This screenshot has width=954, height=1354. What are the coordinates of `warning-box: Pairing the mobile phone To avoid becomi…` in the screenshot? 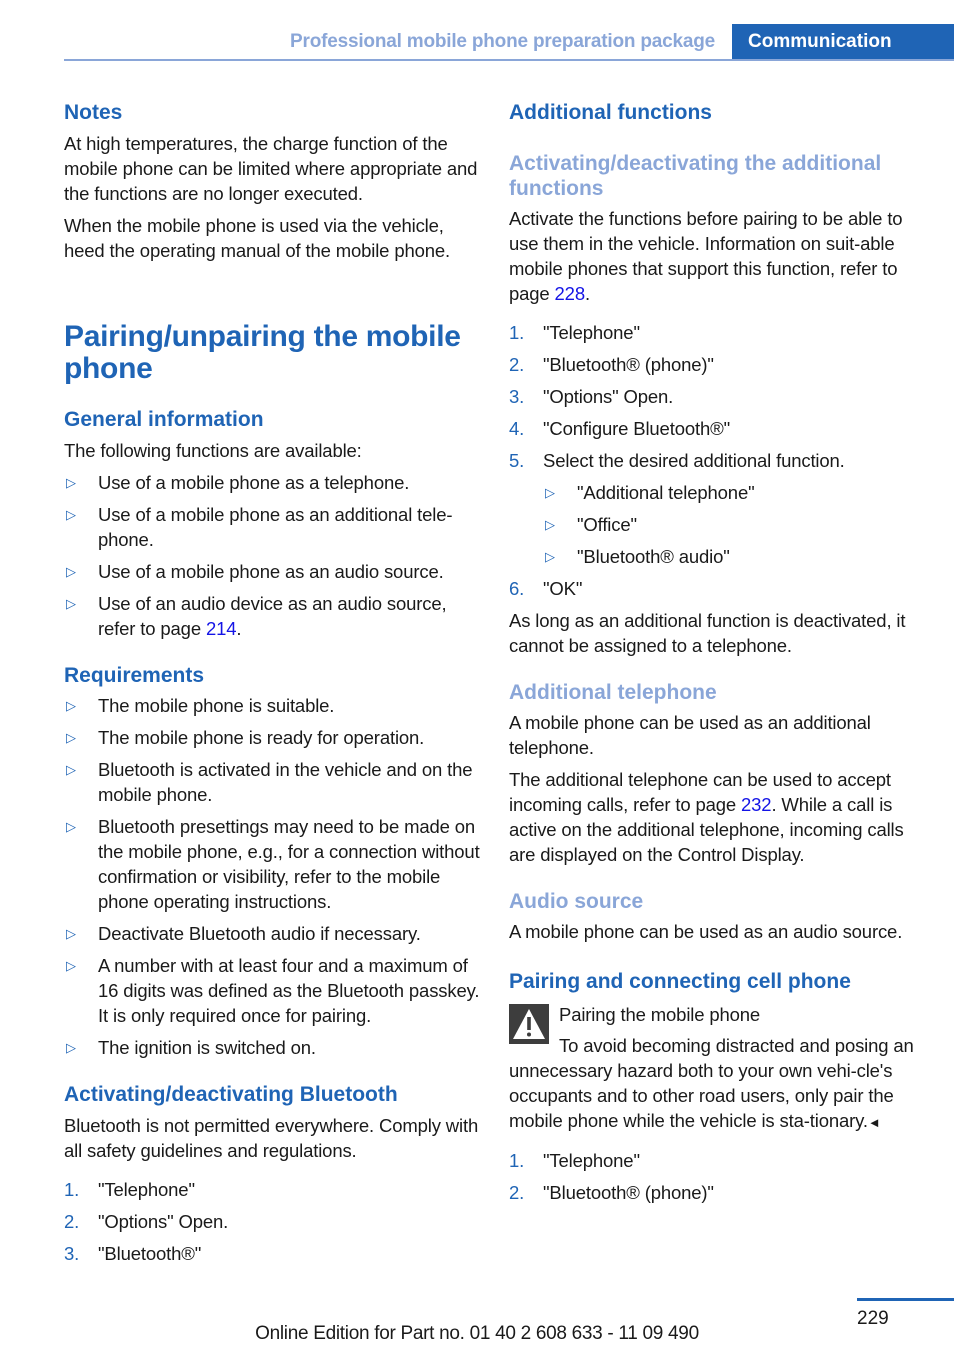 It's located at (717, 1068).